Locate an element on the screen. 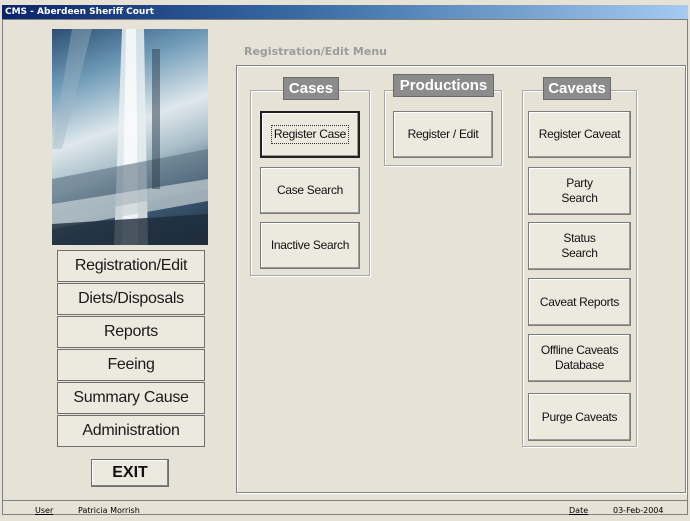 Image resolution: width=690 pixels, height=521 pixels. register-case-label: Register Case is located at coordinates (310, 134).